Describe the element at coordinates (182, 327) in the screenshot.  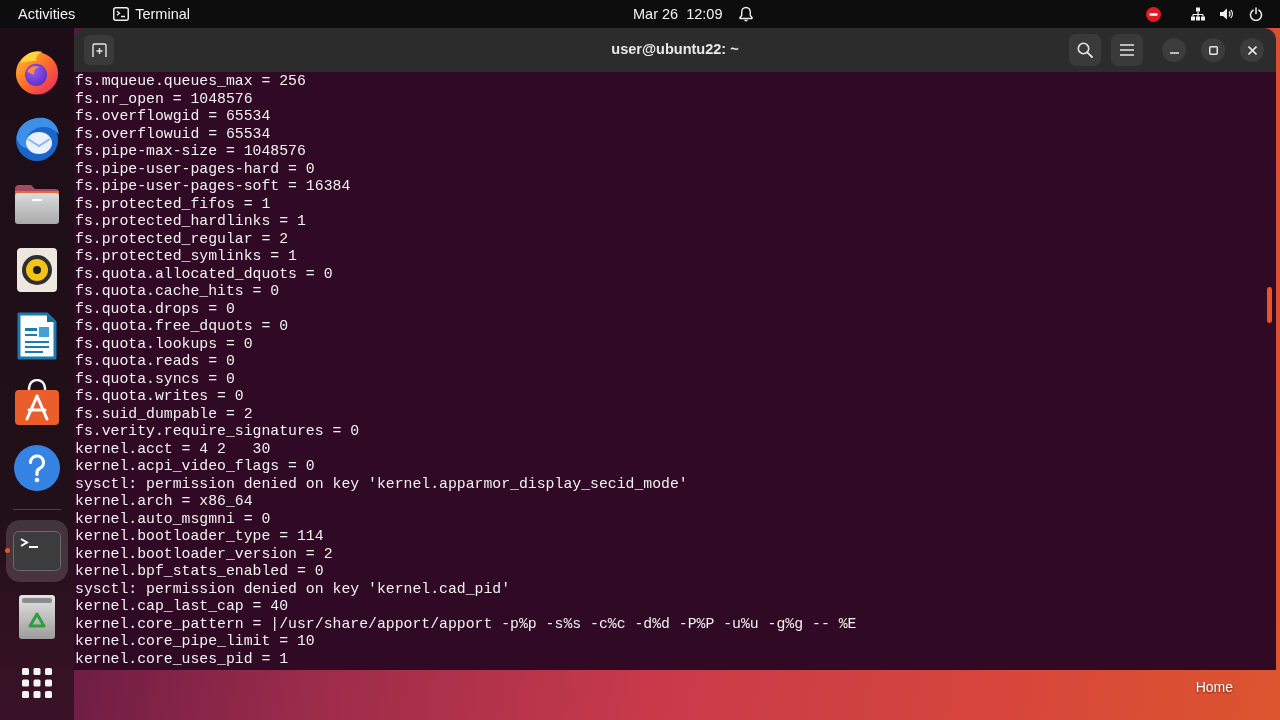
I see `terminal-line: fs.quota.free_dquots = 0` at that location.